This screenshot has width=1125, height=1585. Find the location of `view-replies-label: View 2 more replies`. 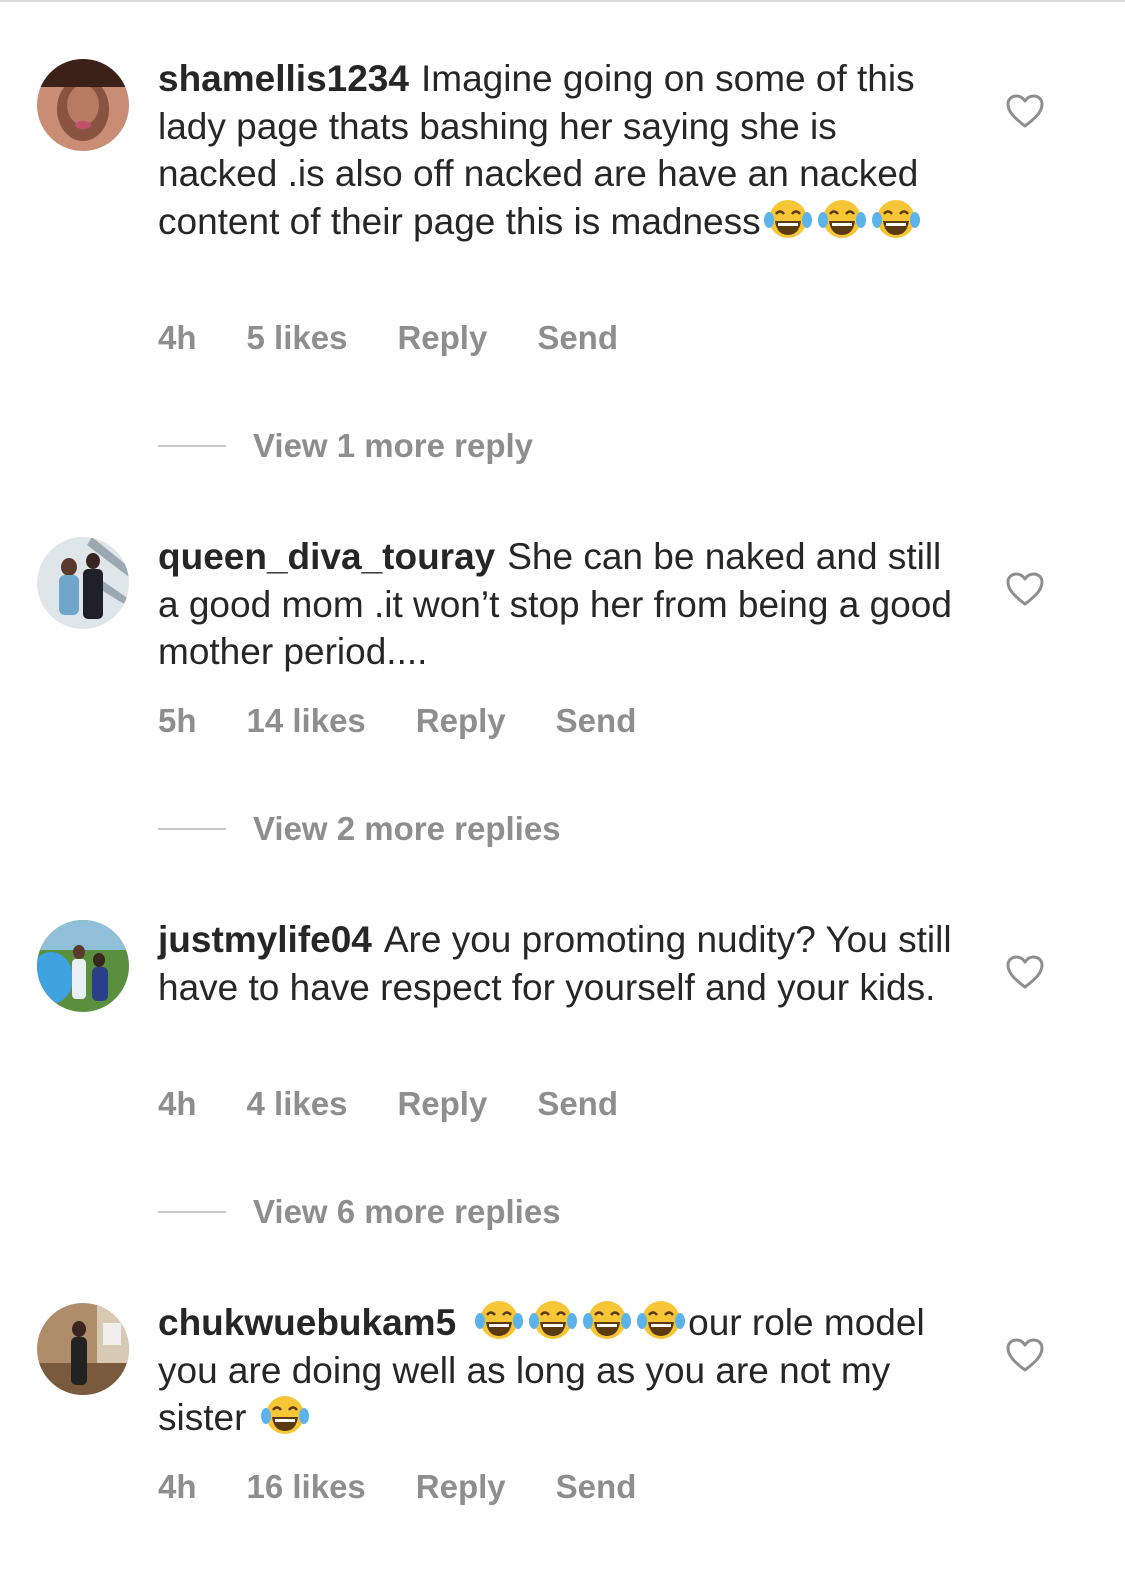

view-replies-label: View 2 more replies is located at coordinates (407, 829).